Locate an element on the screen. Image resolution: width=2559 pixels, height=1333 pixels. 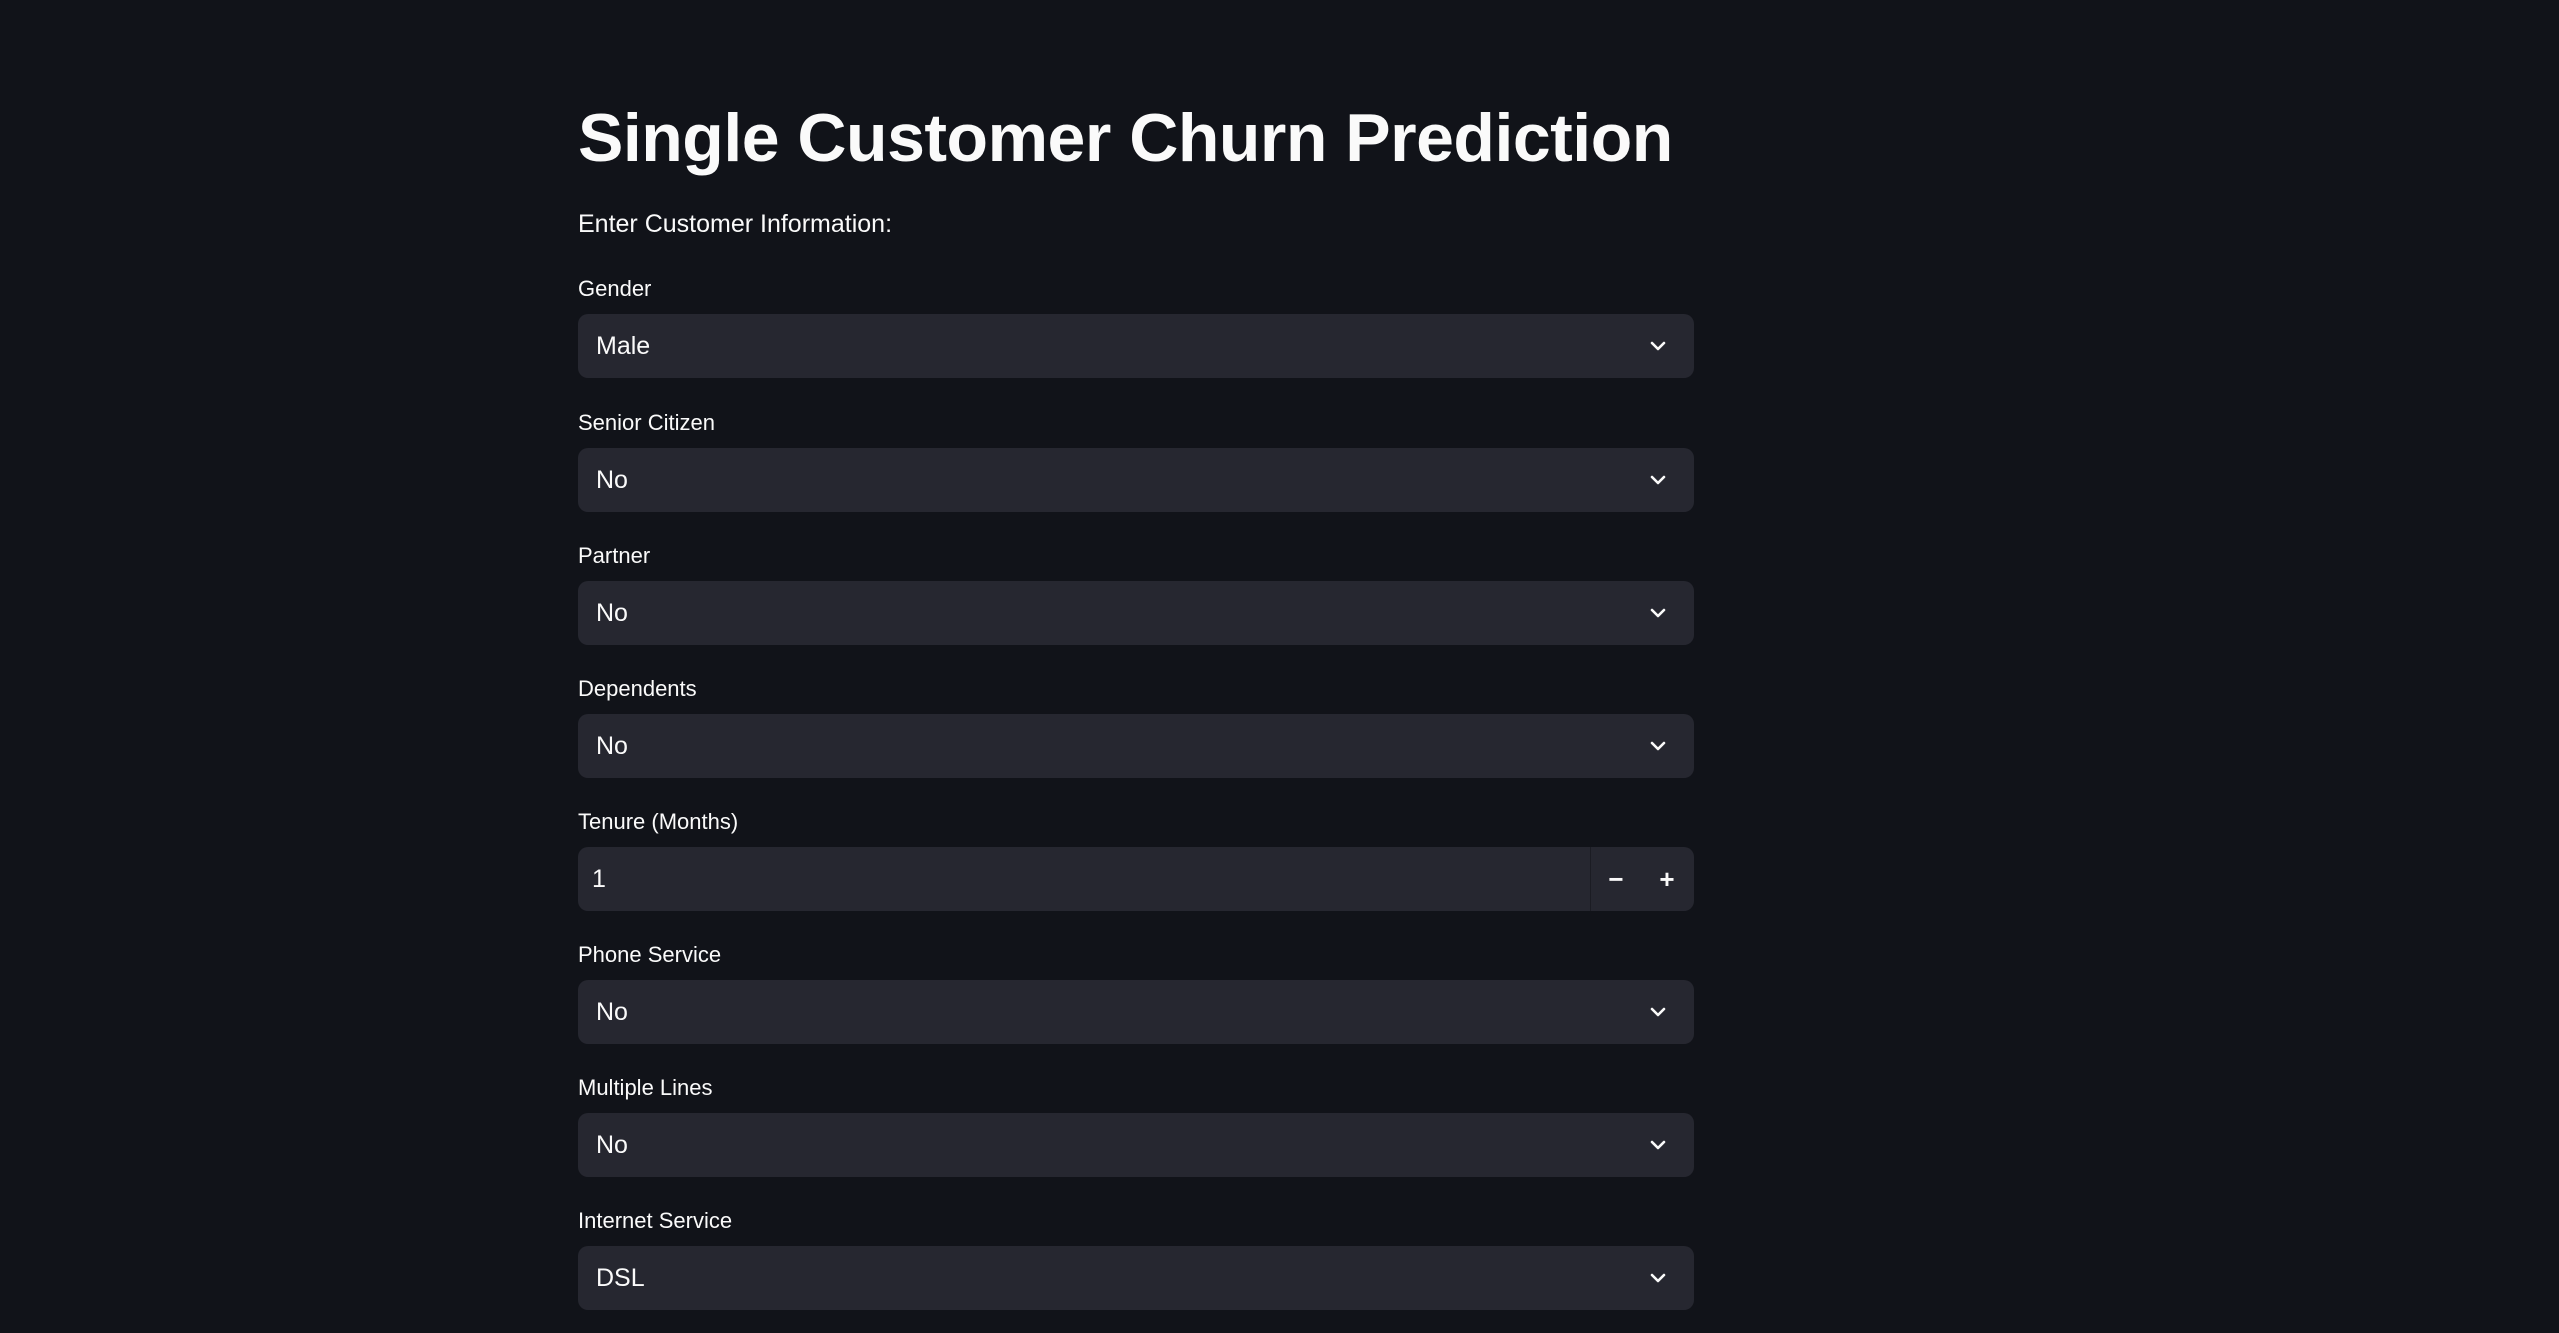
phone-service-label: Phone Service is located at coordinates (650, 954).